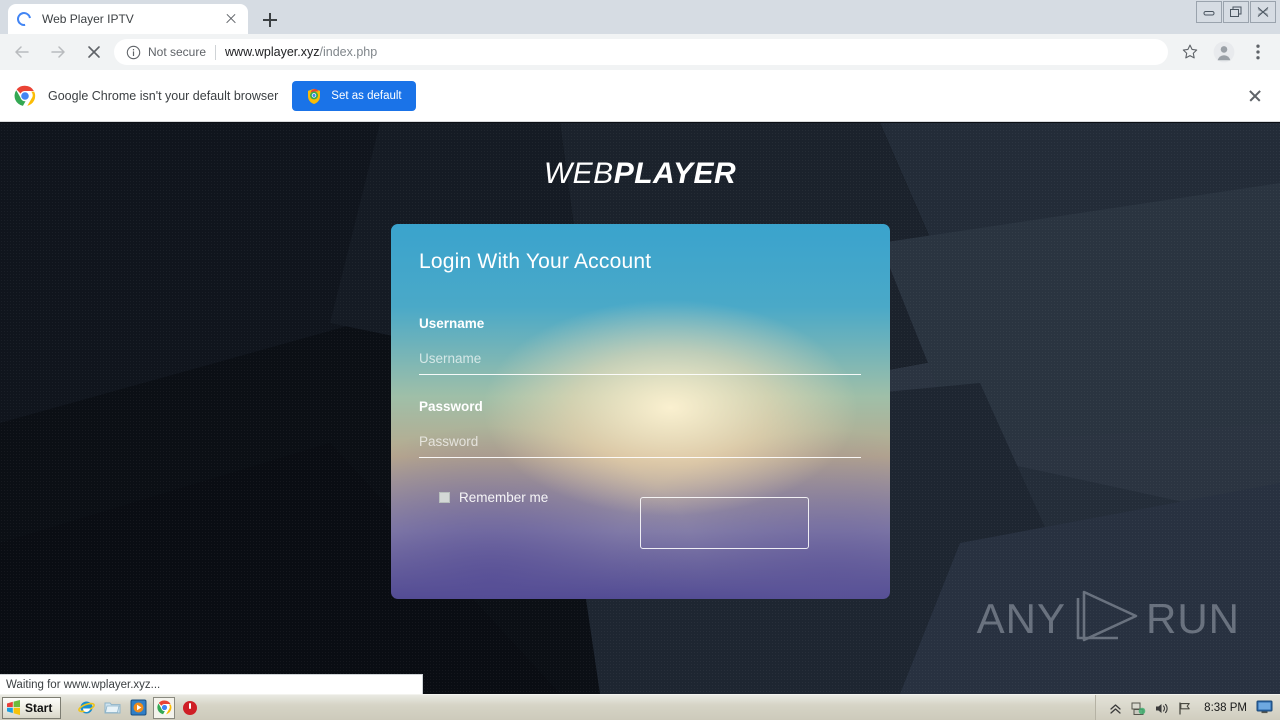 This screenshot has width=1280, height=720. Describe the element at coordinates (25, 96) in the screenshot. I see `google-chrome-icon` at that location.